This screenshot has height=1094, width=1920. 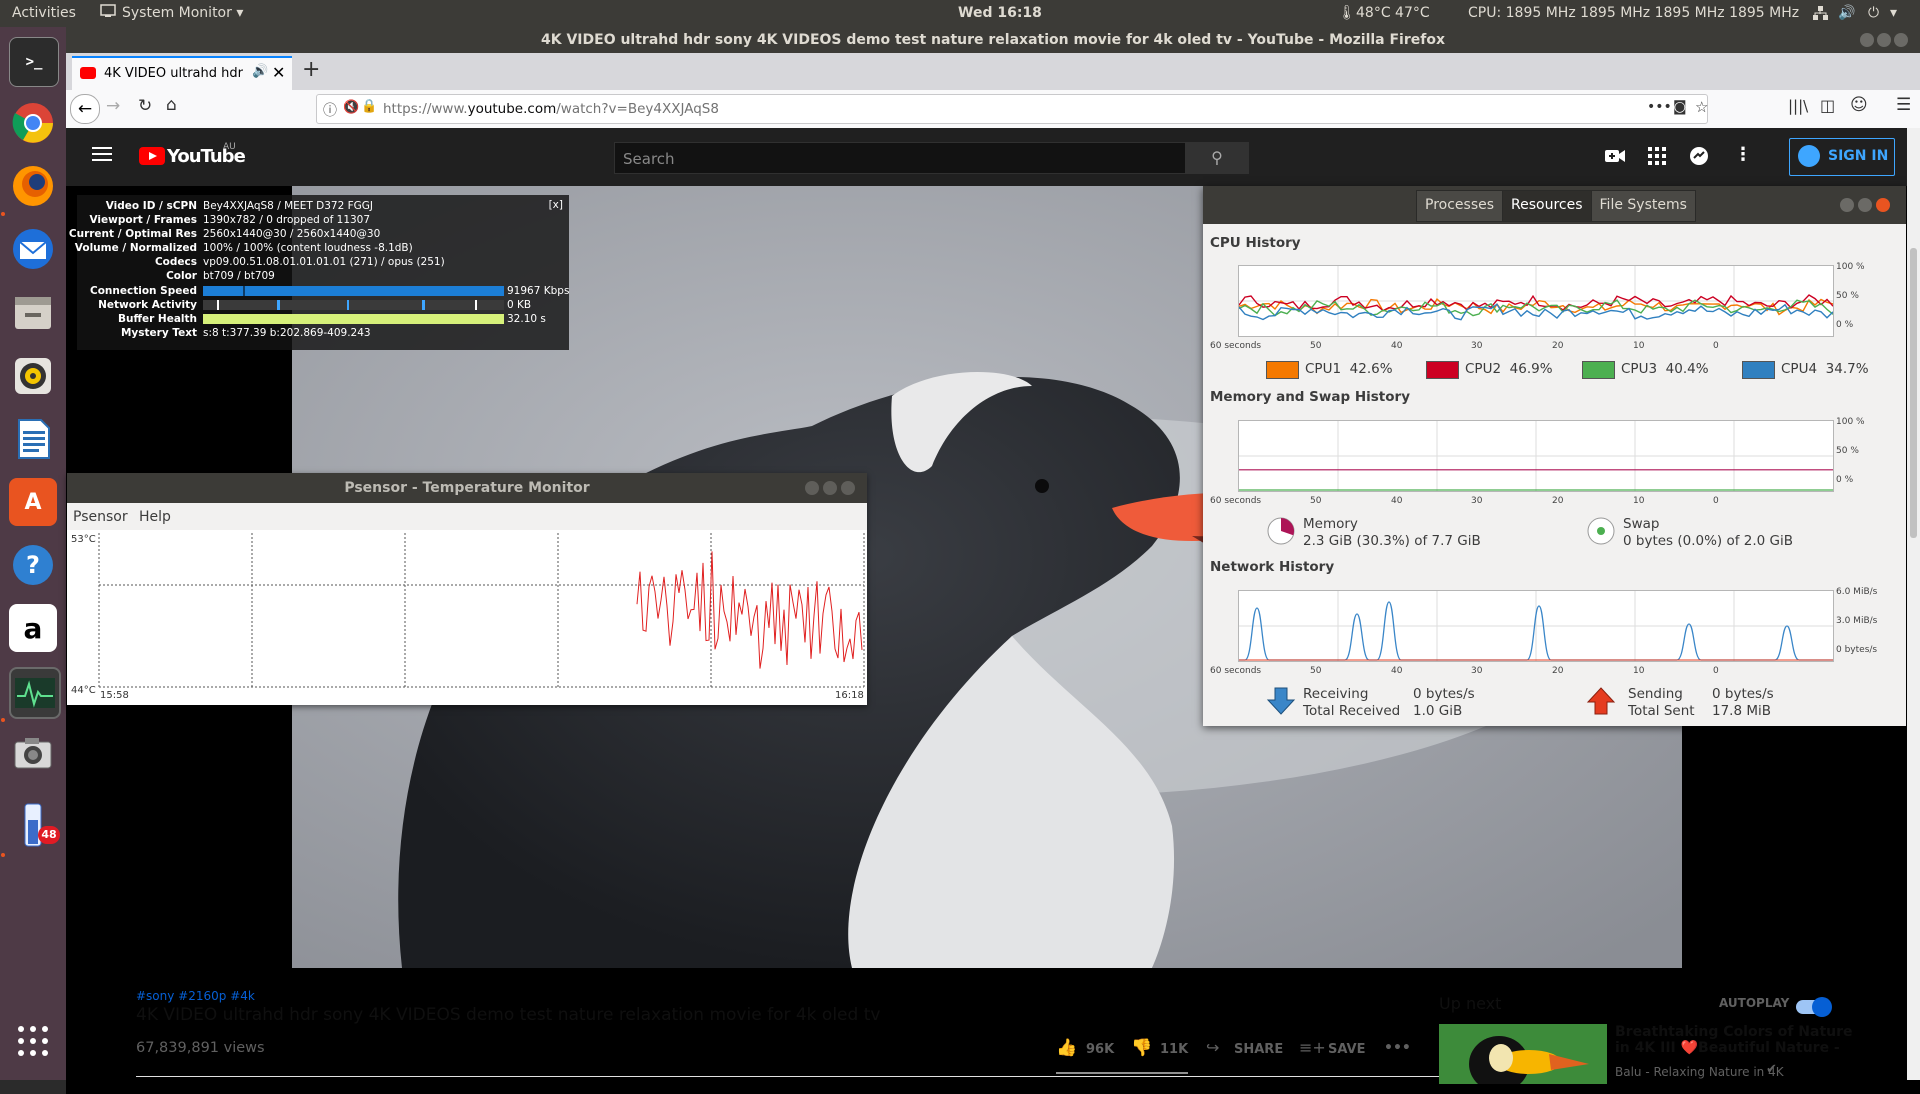 What do you see at coordinates (287, 333) in the screenshot?
I see `stats-value: s:8 t:377.39 b:202.869-409.243` at bounding box center [287, 333].